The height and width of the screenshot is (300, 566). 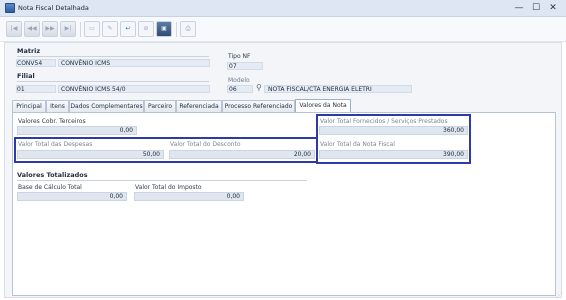 I want to click on tipo-nf-label: Tipo NF, so click(x=239, y=56).